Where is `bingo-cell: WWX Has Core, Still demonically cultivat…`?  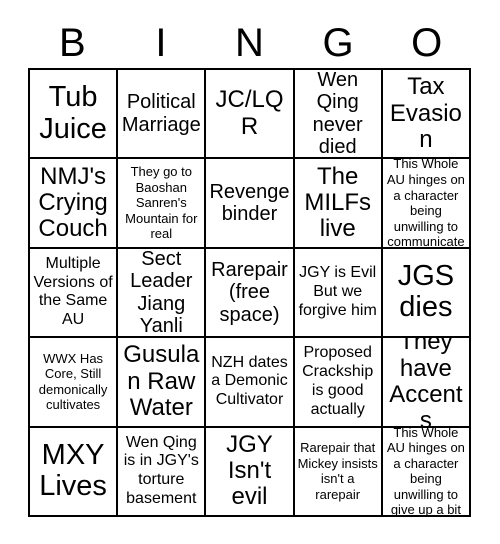
bingo-cell: WWX Has Core, Still demonically cultivat… is located at coordinates (74, 383).